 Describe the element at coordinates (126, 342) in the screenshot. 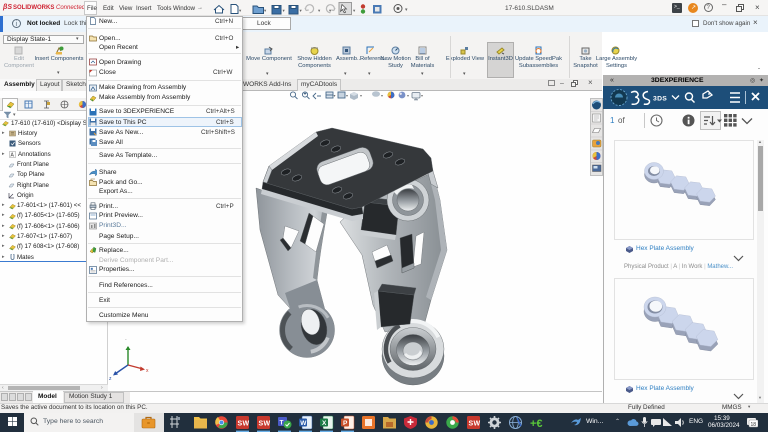

I see `svg-text: ˉ` at that location.